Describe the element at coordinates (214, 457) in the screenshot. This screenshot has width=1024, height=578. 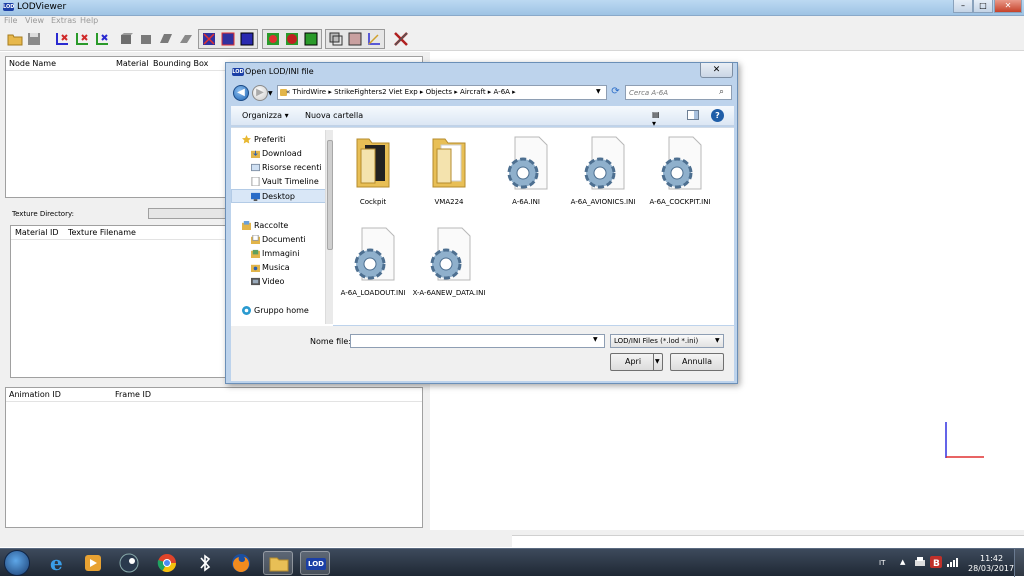
I see `animation-panel: Animation ID Frame ID` at that location.